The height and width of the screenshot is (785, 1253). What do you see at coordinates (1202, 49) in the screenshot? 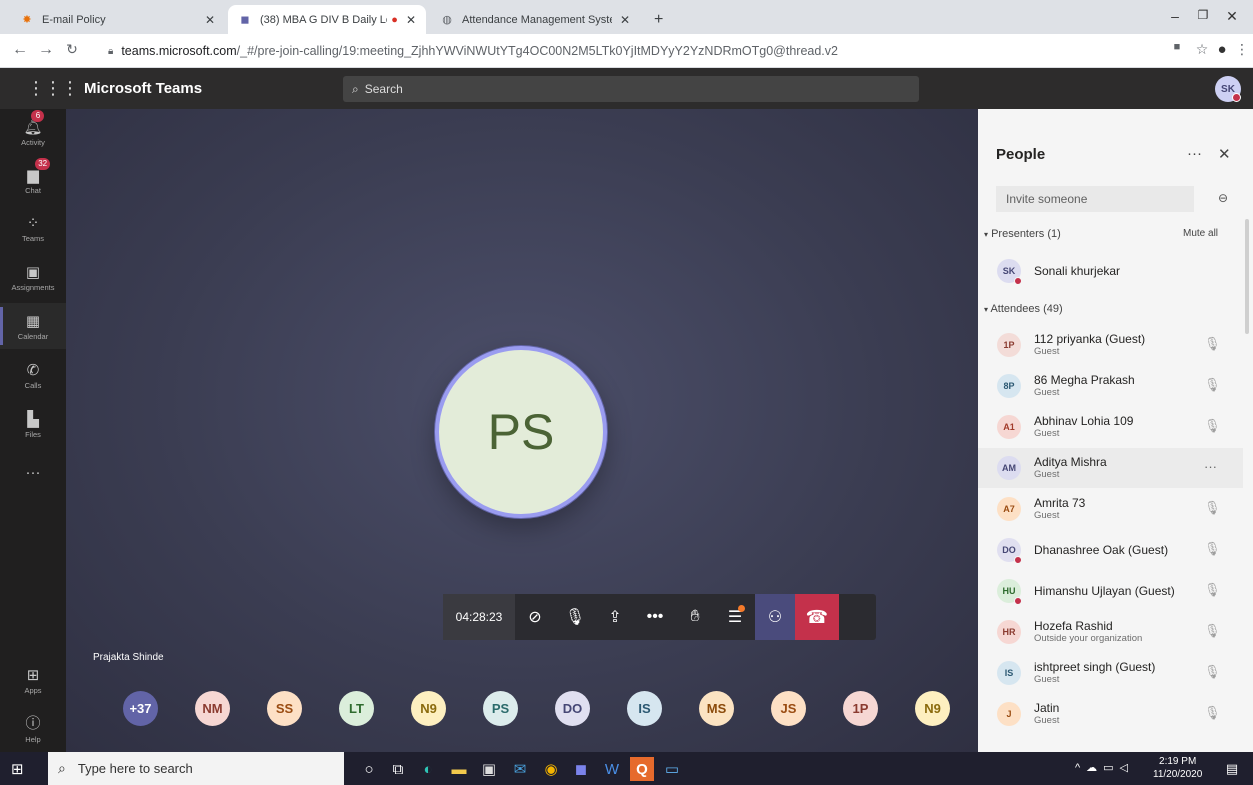
I see `star-icon: ☆` at bounding box center [1202, 49].